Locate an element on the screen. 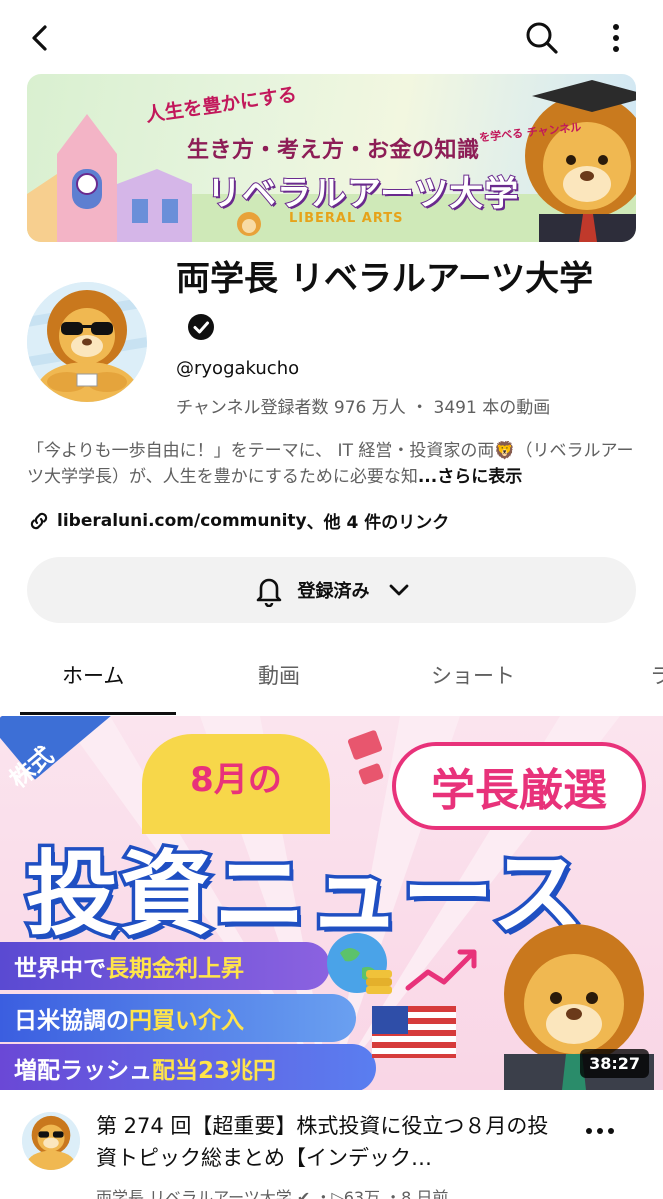 This screenshot has height=1199, width=663. channel-tabs: ホーム 動画 ショート ラ is located at coordinates (331, 681).